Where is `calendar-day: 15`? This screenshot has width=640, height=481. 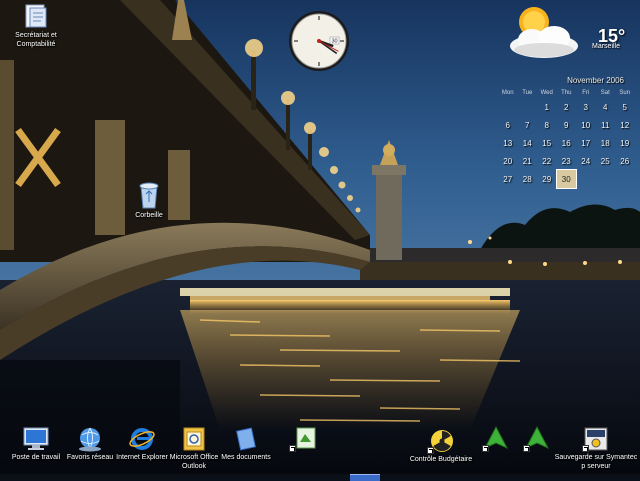
calendar-day: 15 is located at coordinates (547, 143).